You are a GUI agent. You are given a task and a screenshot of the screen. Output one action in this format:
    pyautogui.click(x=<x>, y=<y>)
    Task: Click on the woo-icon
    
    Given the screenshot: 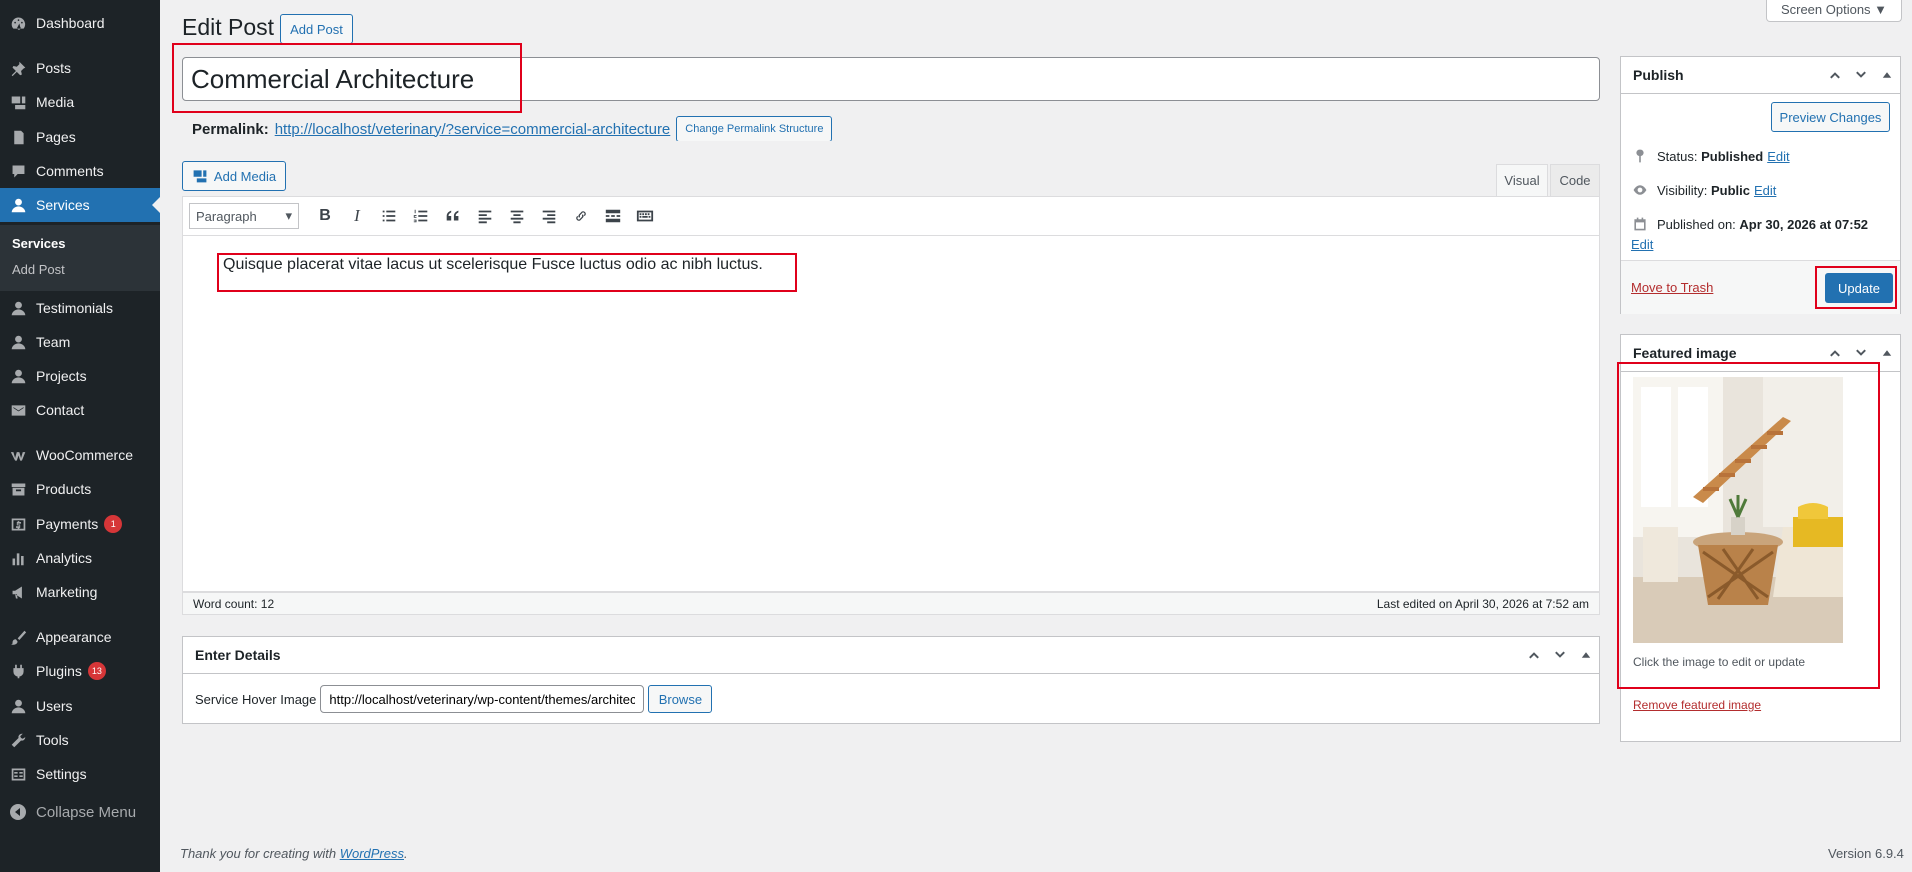 What is the action you would take?
    pyautogui.click(x=18, y=455)
    